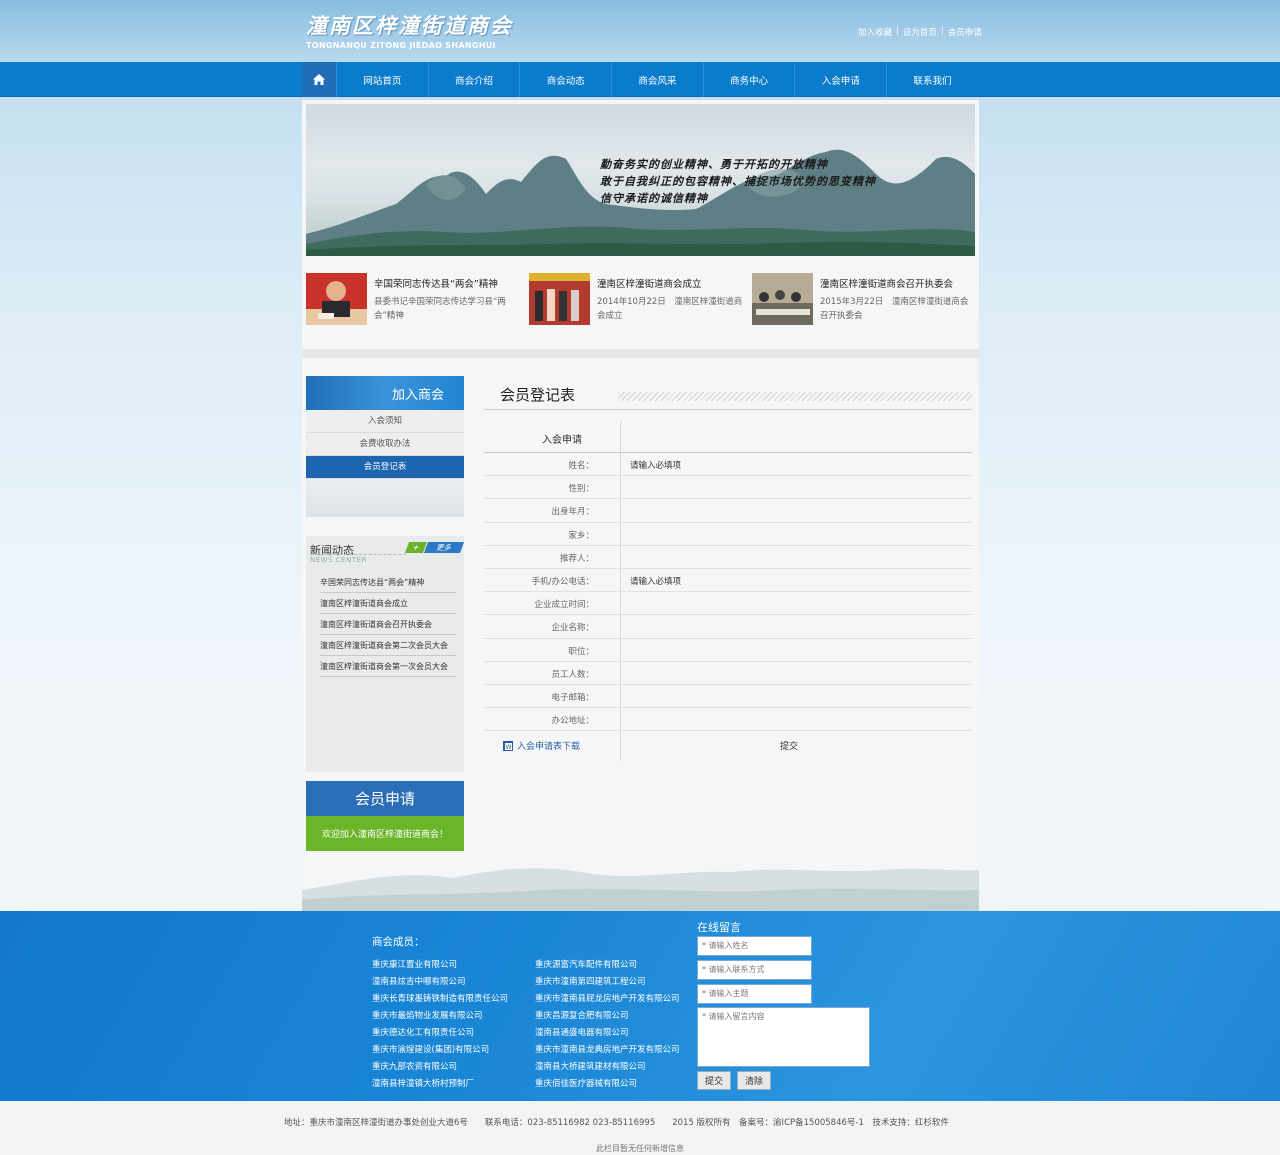  I want to click on list-item: 潼南区梓潼街道商会召开执委会, so click(388, 624).